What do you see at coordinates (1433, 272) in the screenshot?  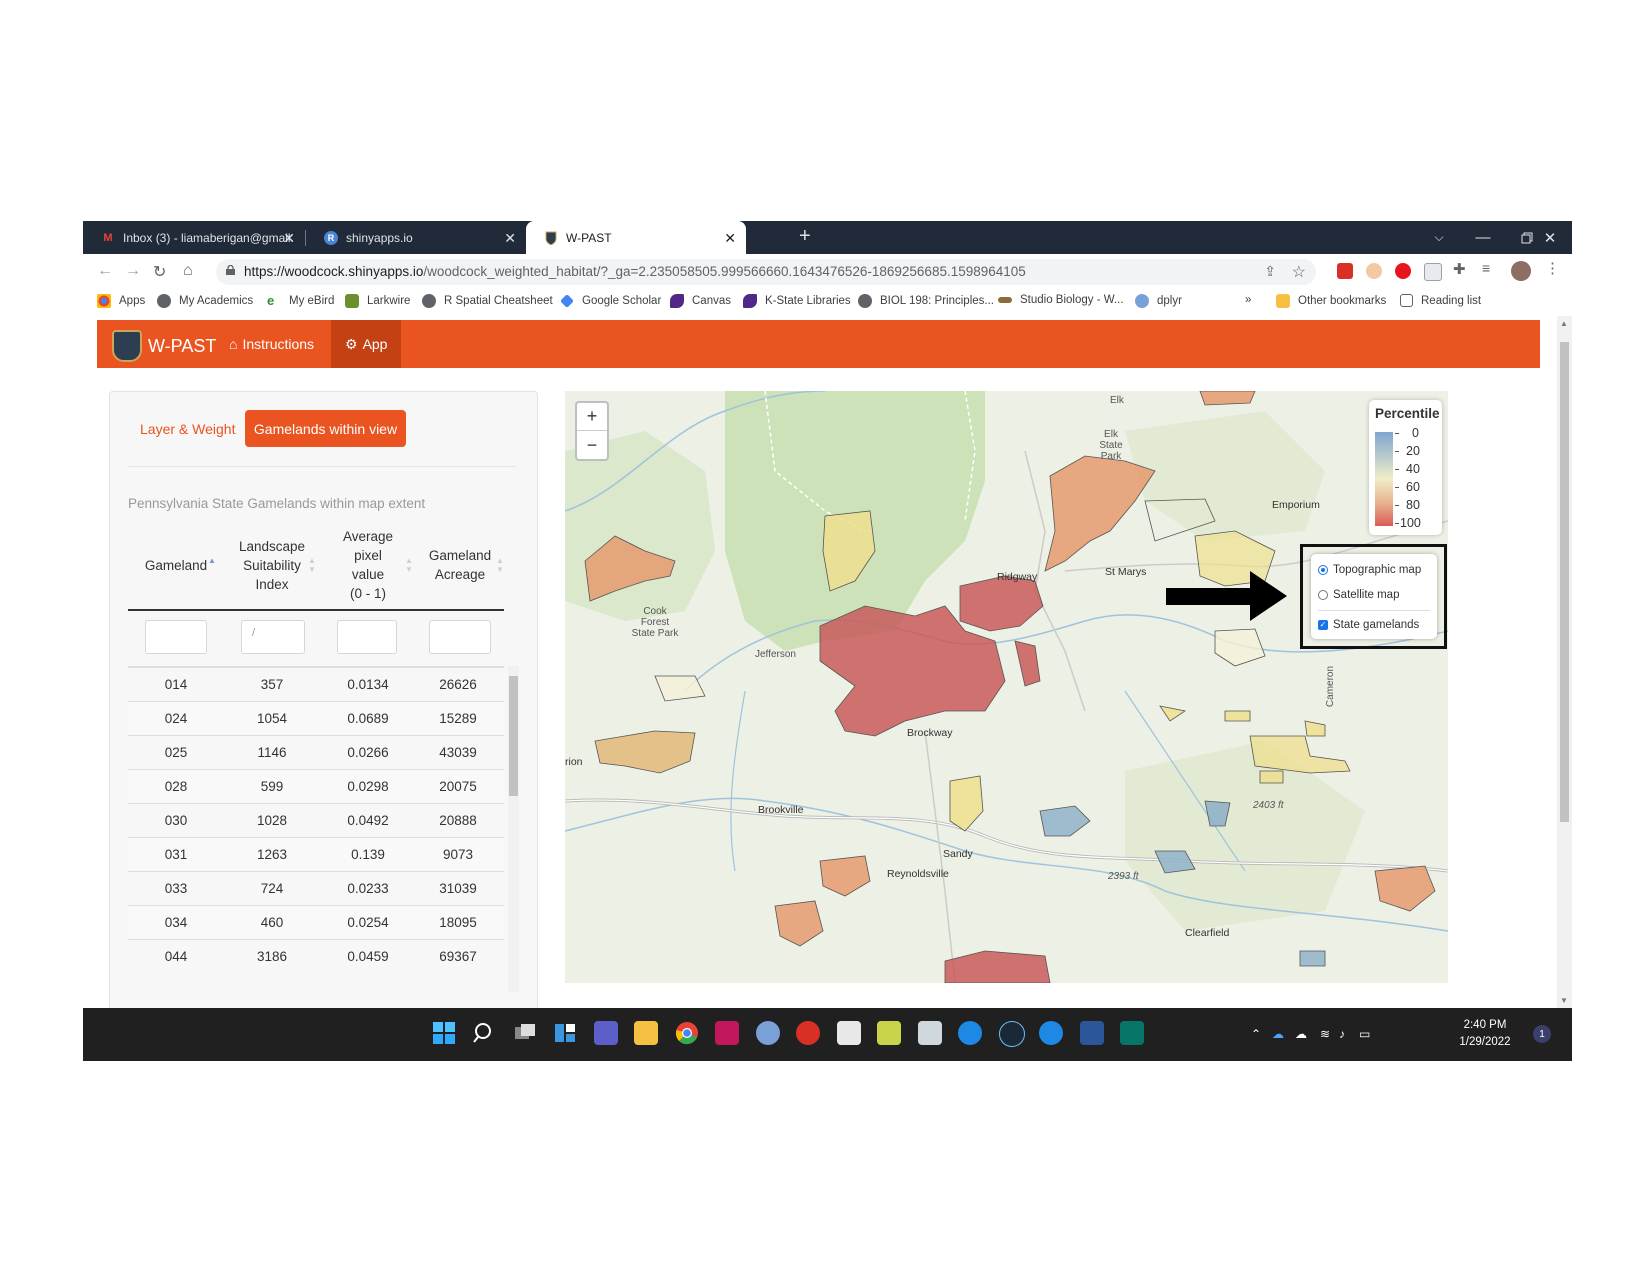 I see `document-extension-icon` at bounding box center [1433, 272].